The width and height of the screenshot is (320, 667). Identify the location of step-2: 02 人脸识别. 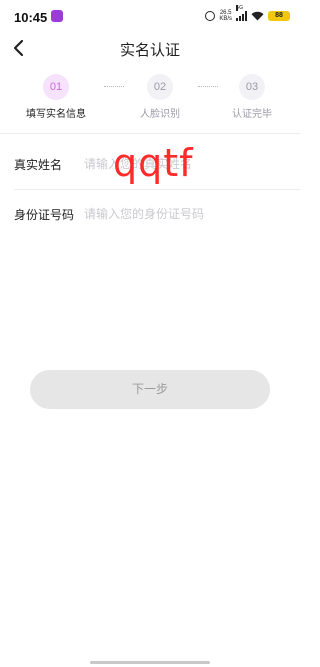
(160, 97).